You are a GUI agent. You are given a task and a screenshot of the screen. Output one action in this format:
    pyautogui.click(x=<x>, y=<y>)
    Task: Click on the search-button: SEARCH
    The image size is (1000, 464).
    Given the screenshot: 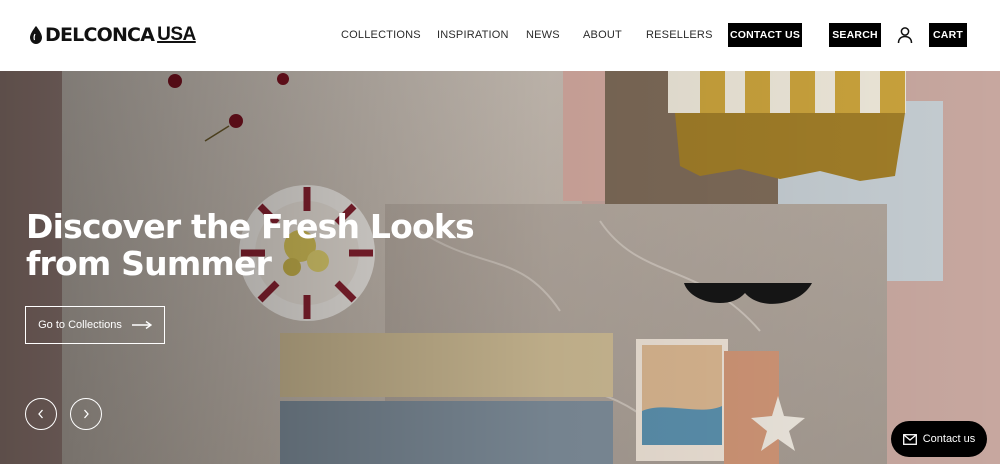 What is the action you would take?
    pyautogui.click(x=855, y=35)
    